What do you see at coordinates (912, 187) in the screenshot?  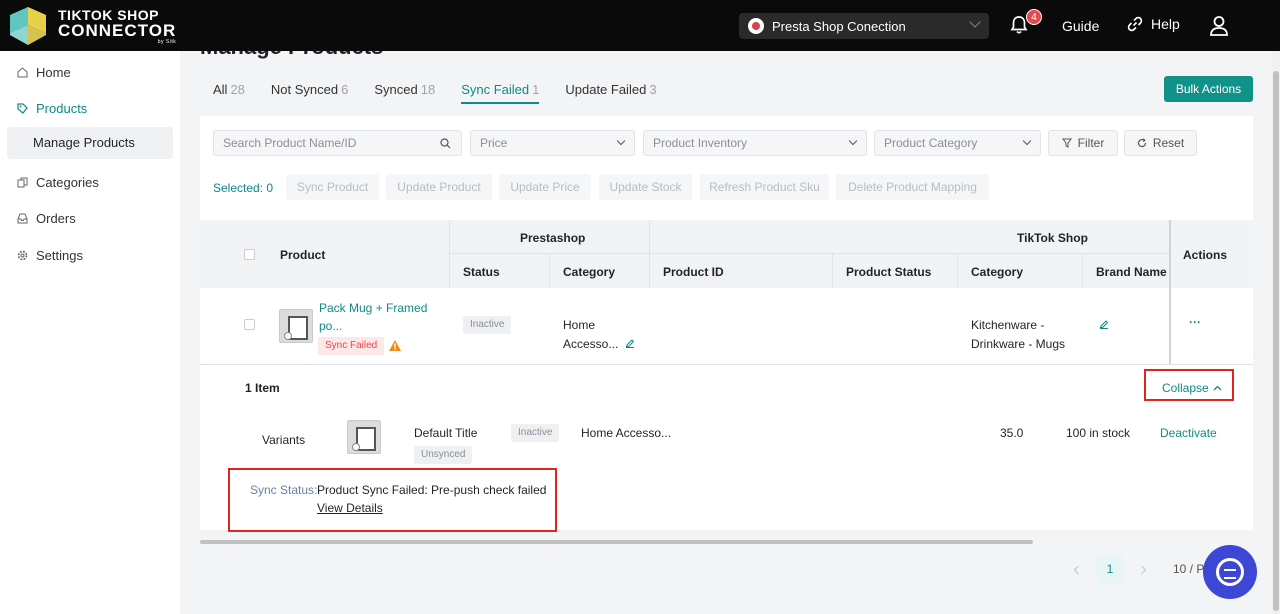 I see `delete-product-mapping-button: Delete Product Mapping` at bounding box center [912, 187].